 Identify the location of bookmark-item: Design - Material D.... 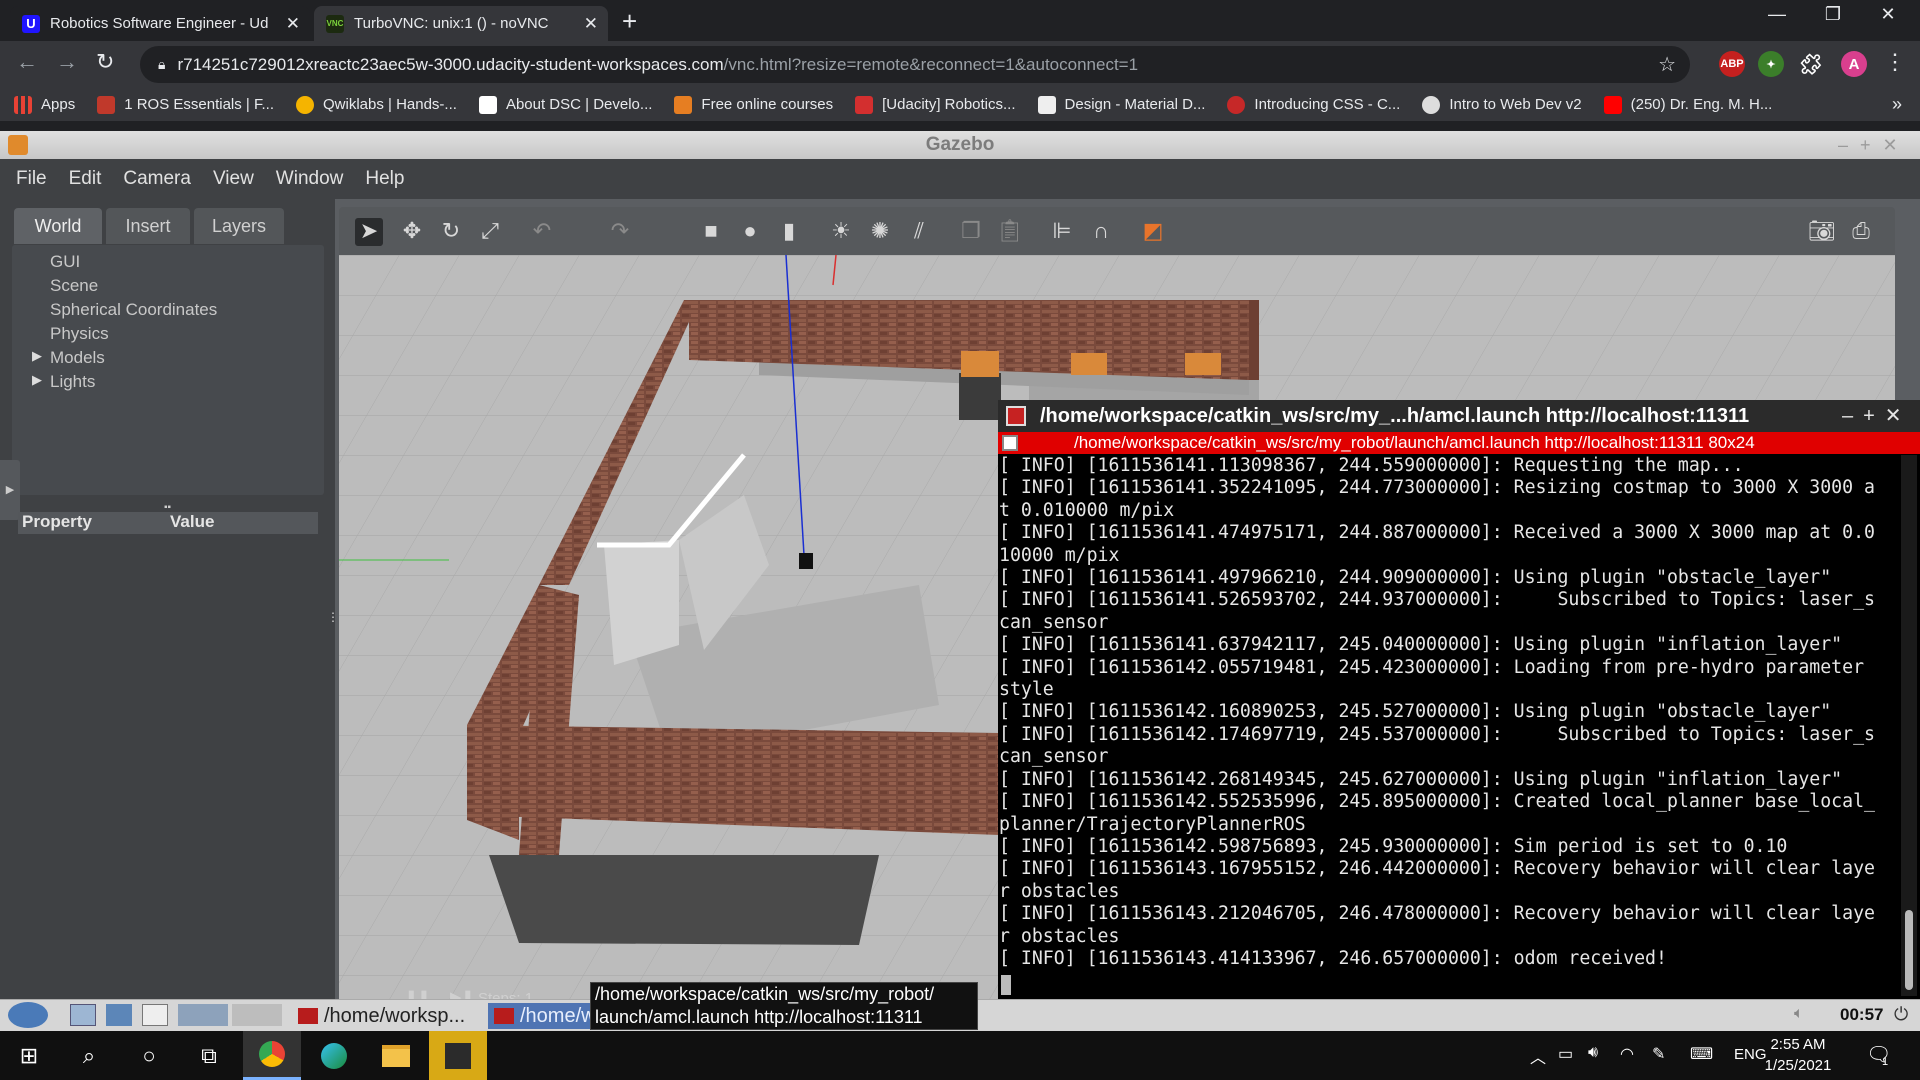
(1121, 104).